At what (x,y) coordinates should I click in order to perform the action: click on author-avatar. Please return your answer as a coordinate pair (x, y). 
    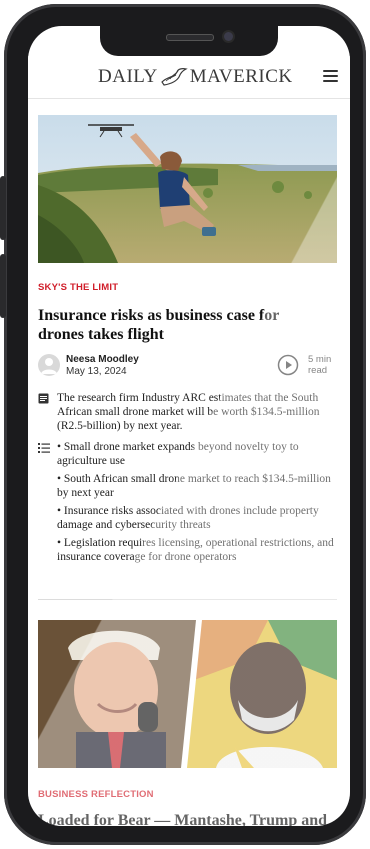
    Looking at the image, I should click on (49, 365).